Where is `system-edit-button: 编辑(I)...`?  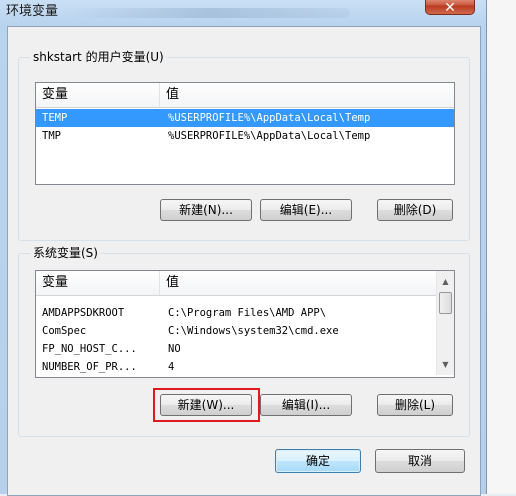 system-edit-button: 编辑(I)... is located at coordinates (306, 405).